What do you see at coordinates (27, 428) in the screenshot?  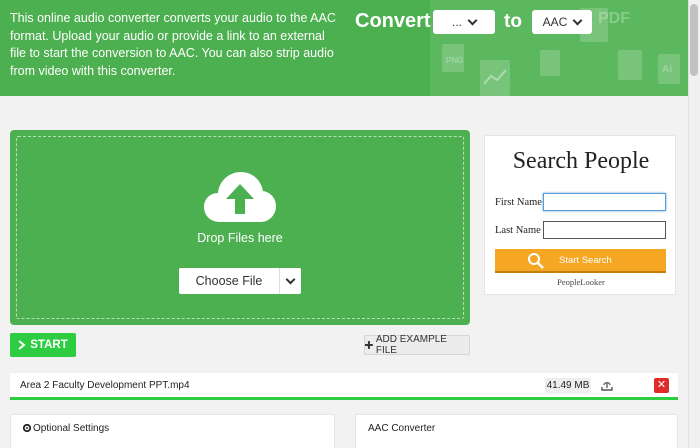 I see `gear-icon` at bounding box center [27, 428].